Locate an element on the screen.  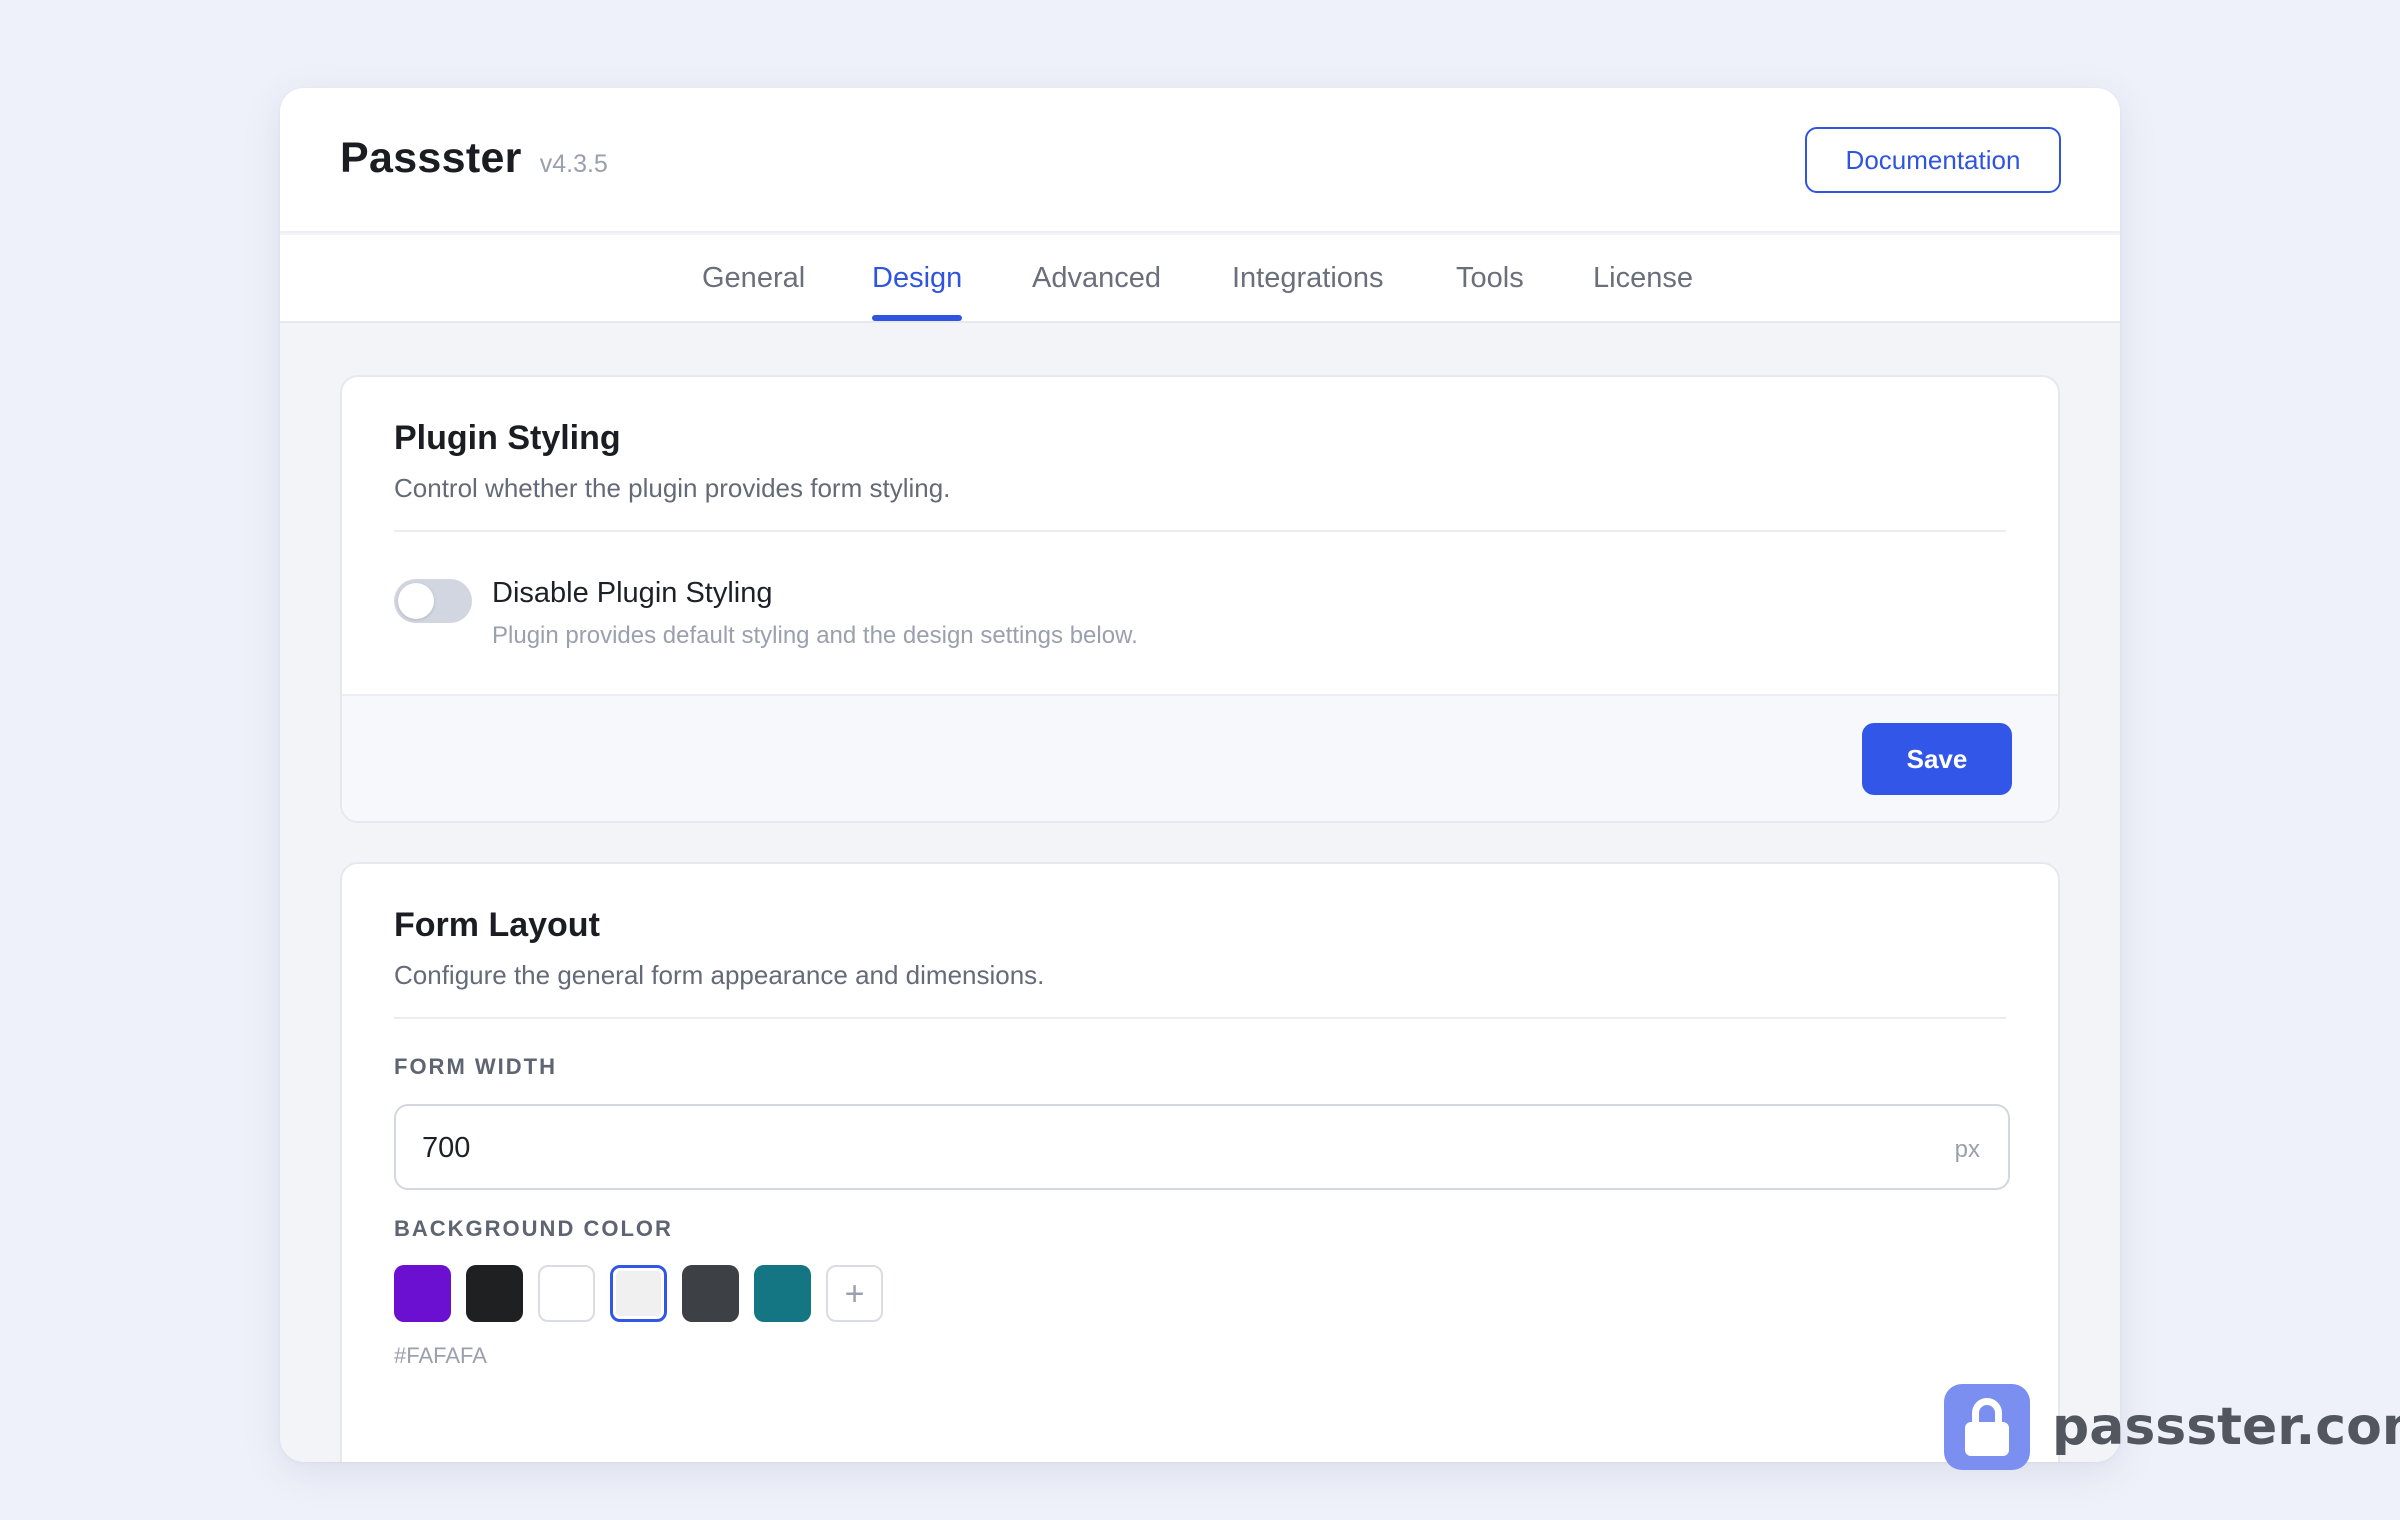
brand: Passster v4.3.5 is located at coordinates (474, 158).